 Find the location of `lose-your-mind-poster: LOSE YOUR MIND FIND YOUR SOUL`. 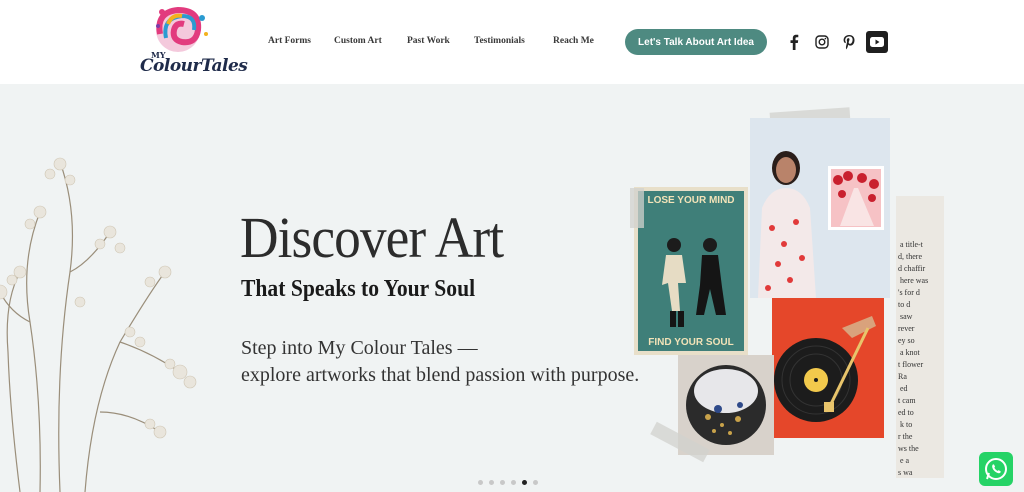

lose-your-mind-poster: LOSE YOUR MIND FIND YOUR SOUL is located at coordinates (691, 271).